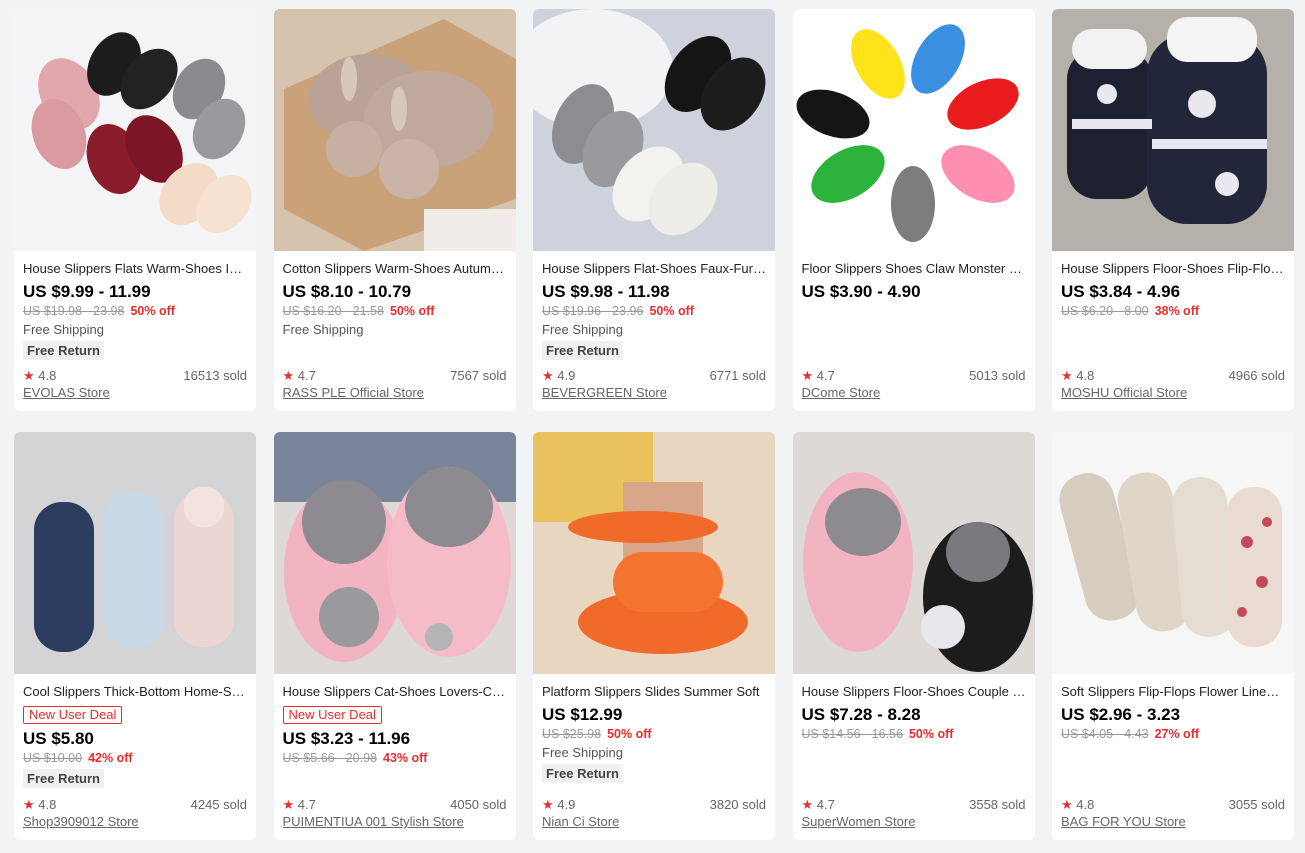  I want to click on product-title: Cool Slippers Thick-Bottom Home-Shoes, so click(135, 692).